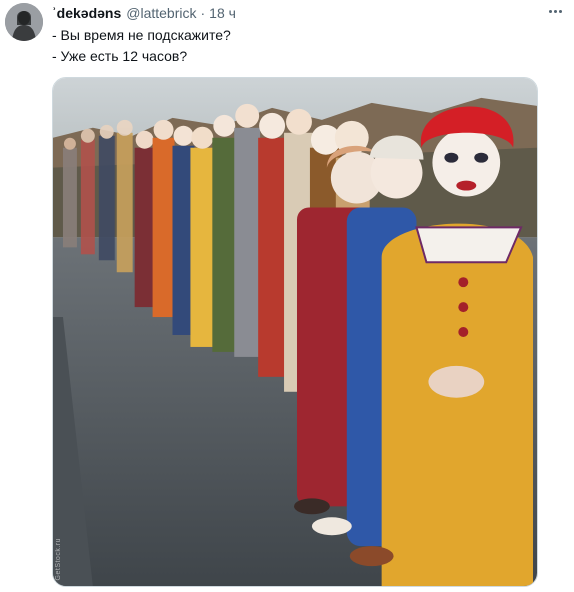 This screenshot has height=592, width=574. Describe the element at coordinates (120, 56) in the screenshot. I see `tweet-text-line: - Уже есть 12 часов?` at that location.